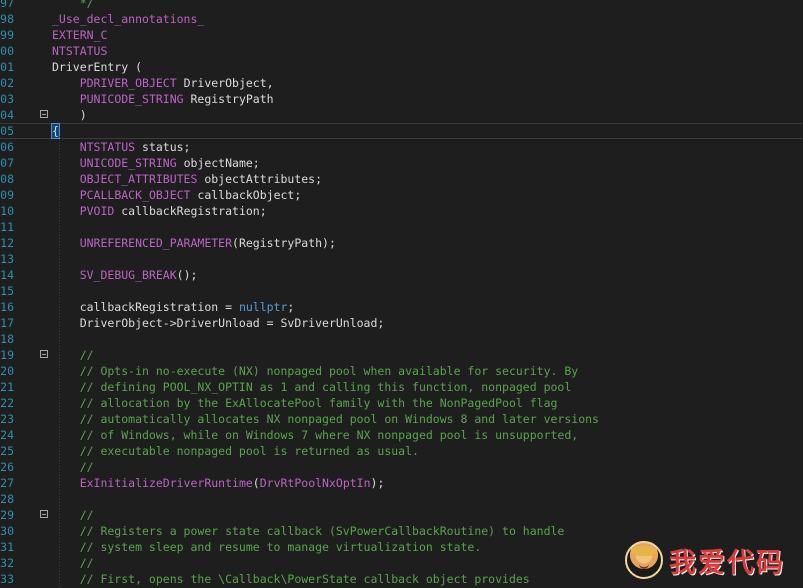 The width and height of the screenshot is (803, 588). What do you see at coordinates (377, 483) in the screenshot?
I see `code-token: );` at bounding box center [377, 483].